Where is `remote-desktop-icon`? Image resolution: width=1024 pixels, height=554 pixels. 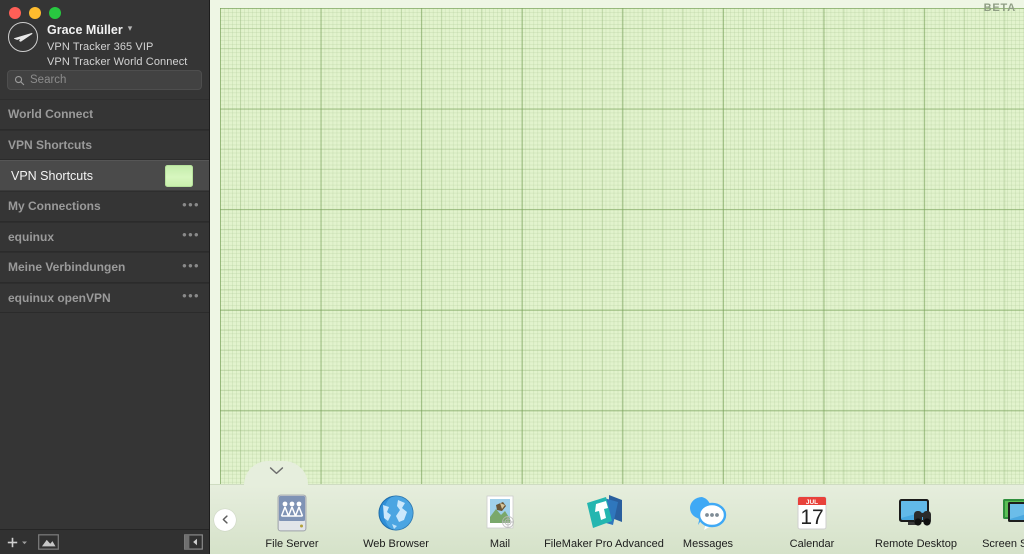
remote-desktop-icon is located at coordinates (915, 512).